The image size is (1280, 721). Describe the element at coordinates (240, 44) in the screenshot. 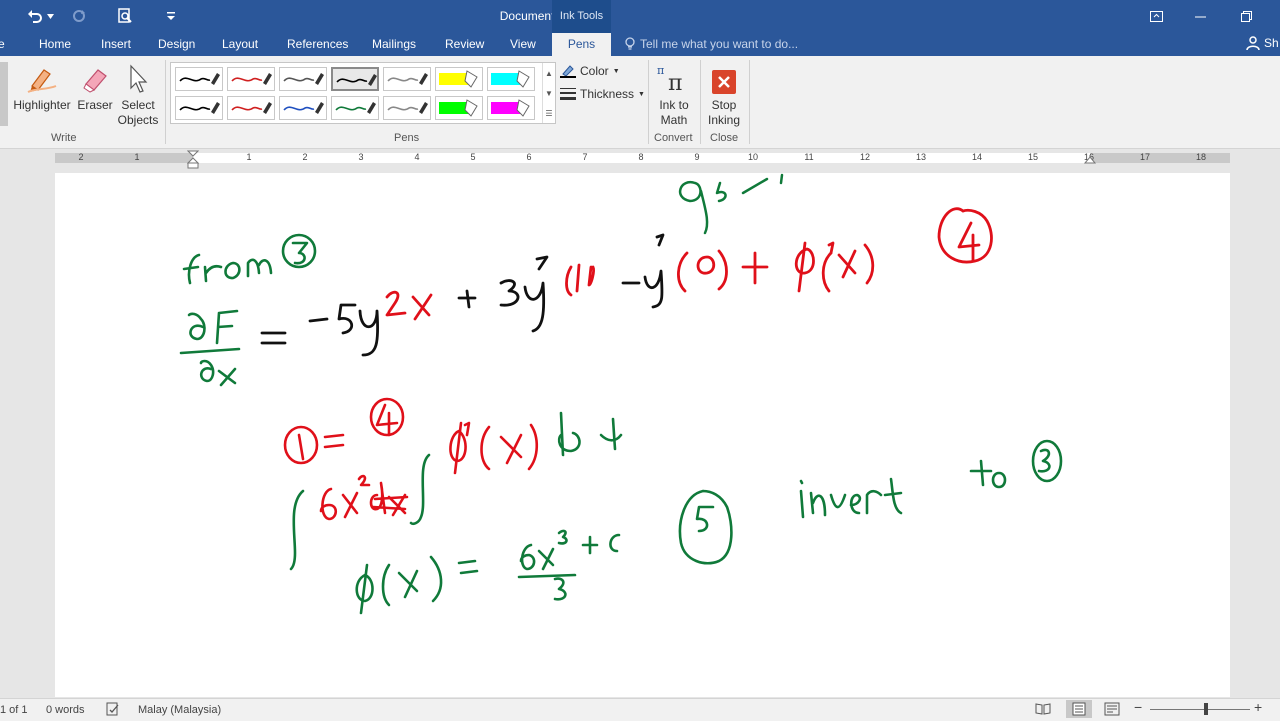

I see `tab-layout: Layout` at that location.